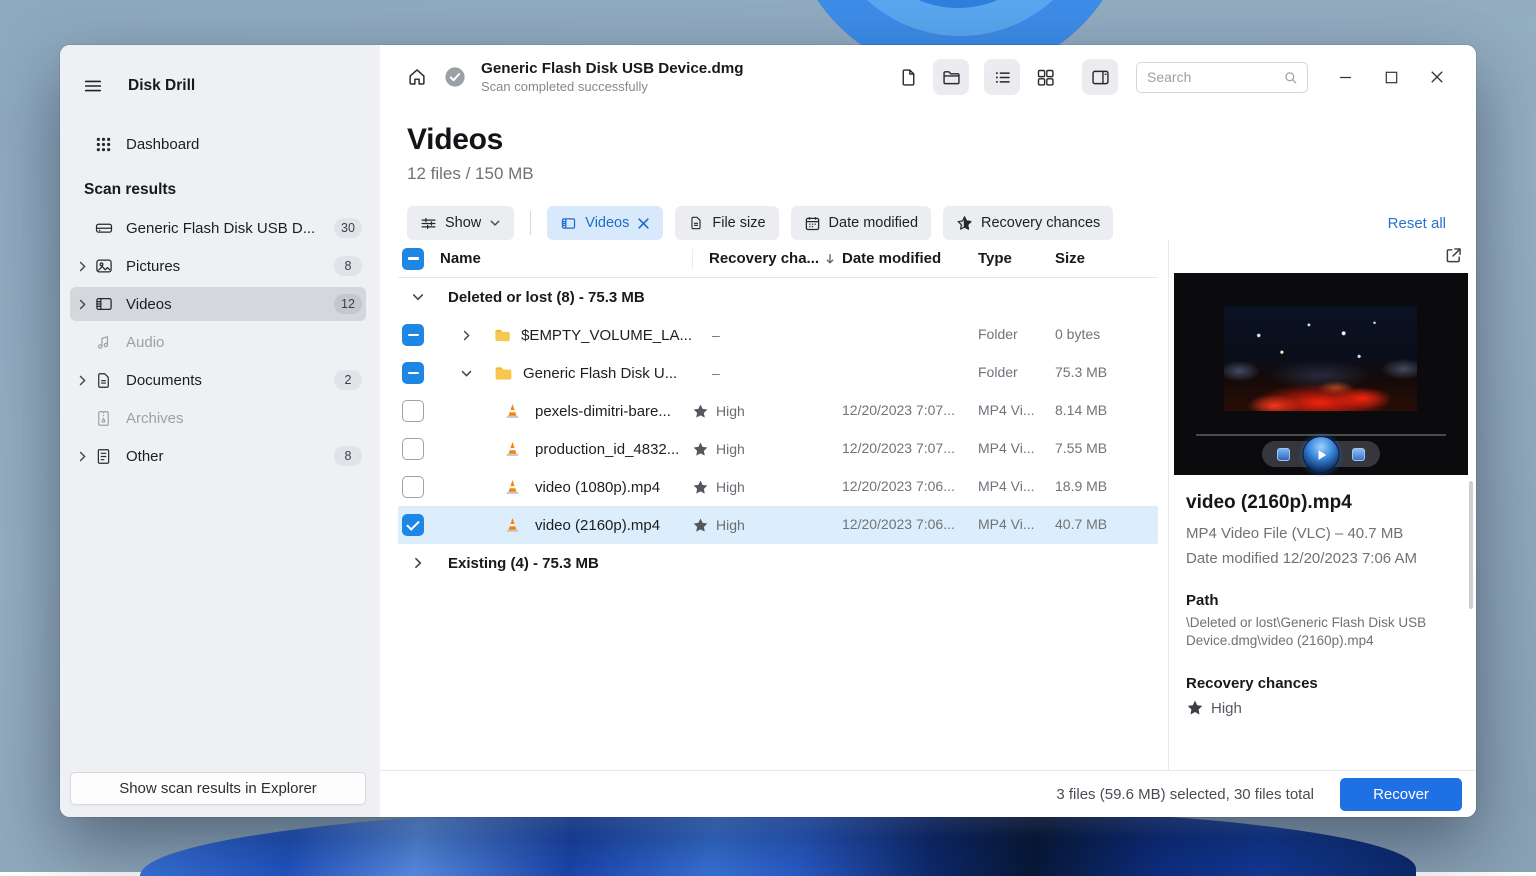  I want to click on reset-all-link: Reset all, so click(1417, 223).